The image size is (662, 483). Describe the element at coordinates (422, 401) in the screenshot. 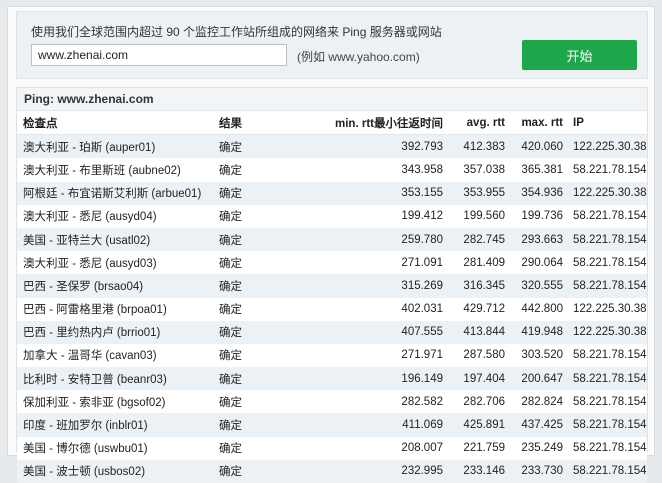

I see `min-rtt-cell: 282.582` at that location.